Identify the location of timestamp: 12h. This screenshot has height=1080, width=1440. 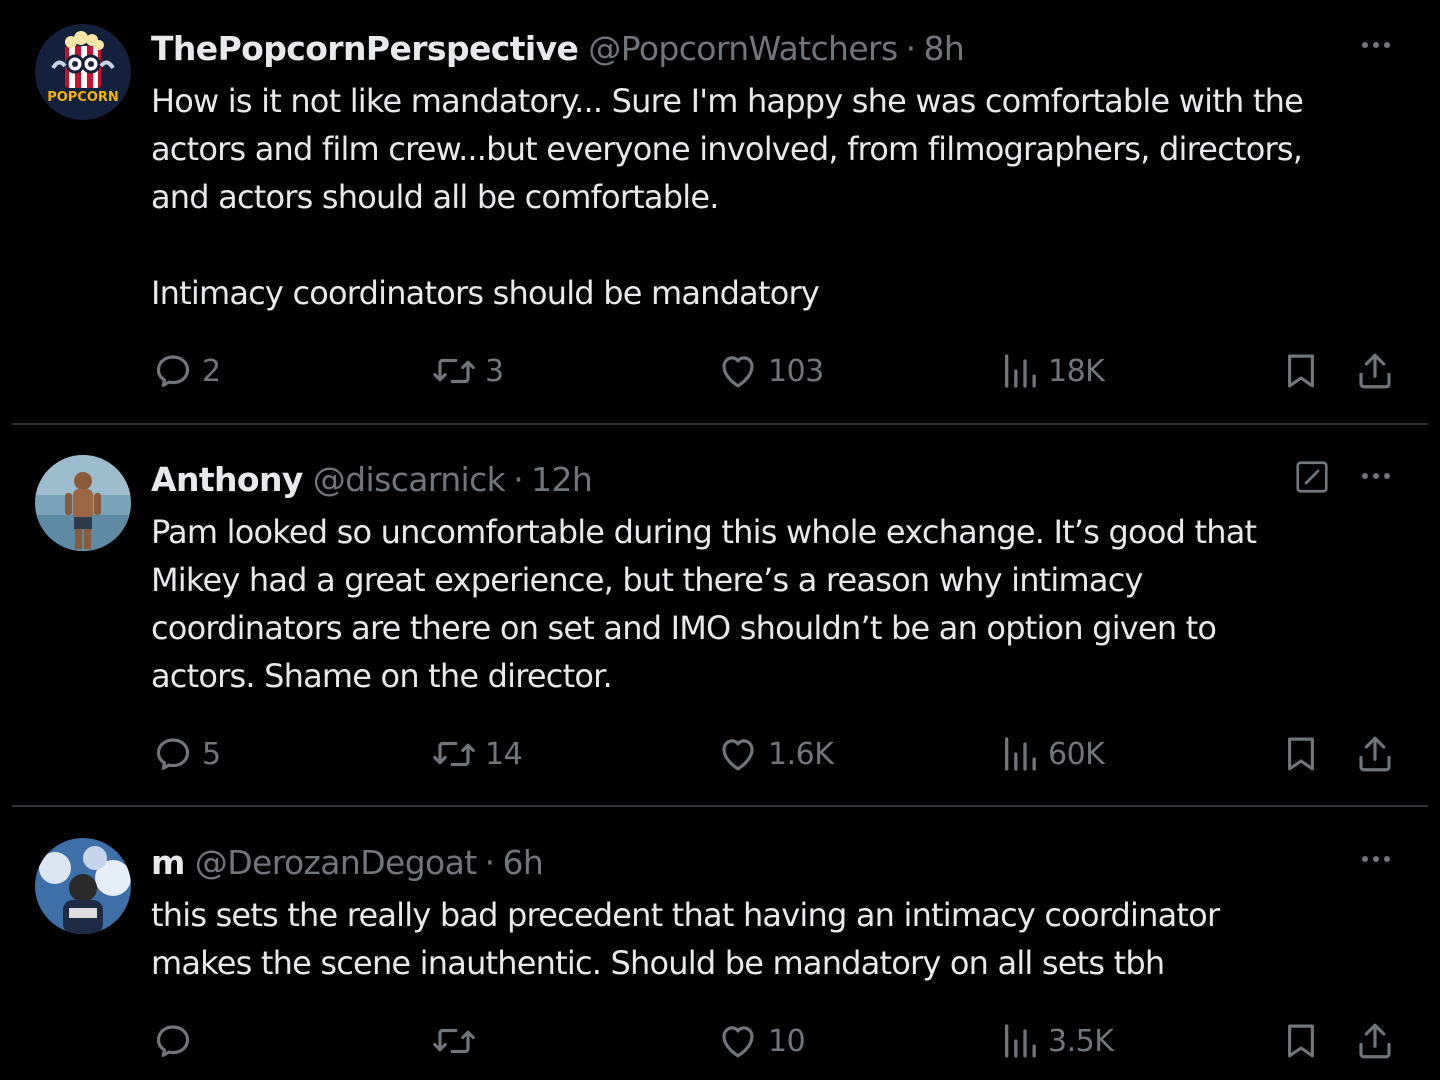
(562, 479).